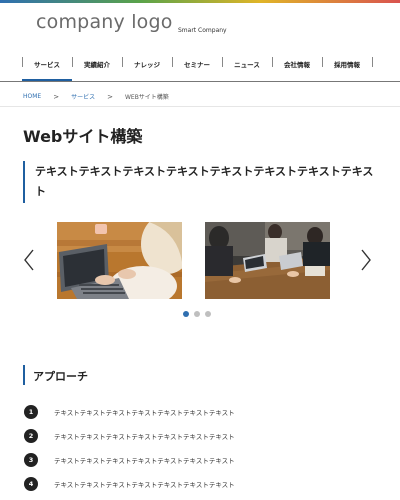  I want to click on chevron-left-icon, so click(29, 260).